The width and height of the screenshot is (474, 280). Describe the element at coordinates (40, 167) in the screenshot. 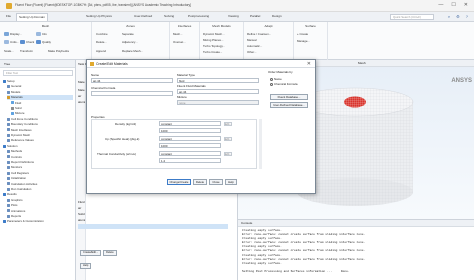

I see `tree-item: Monitors` at that location.